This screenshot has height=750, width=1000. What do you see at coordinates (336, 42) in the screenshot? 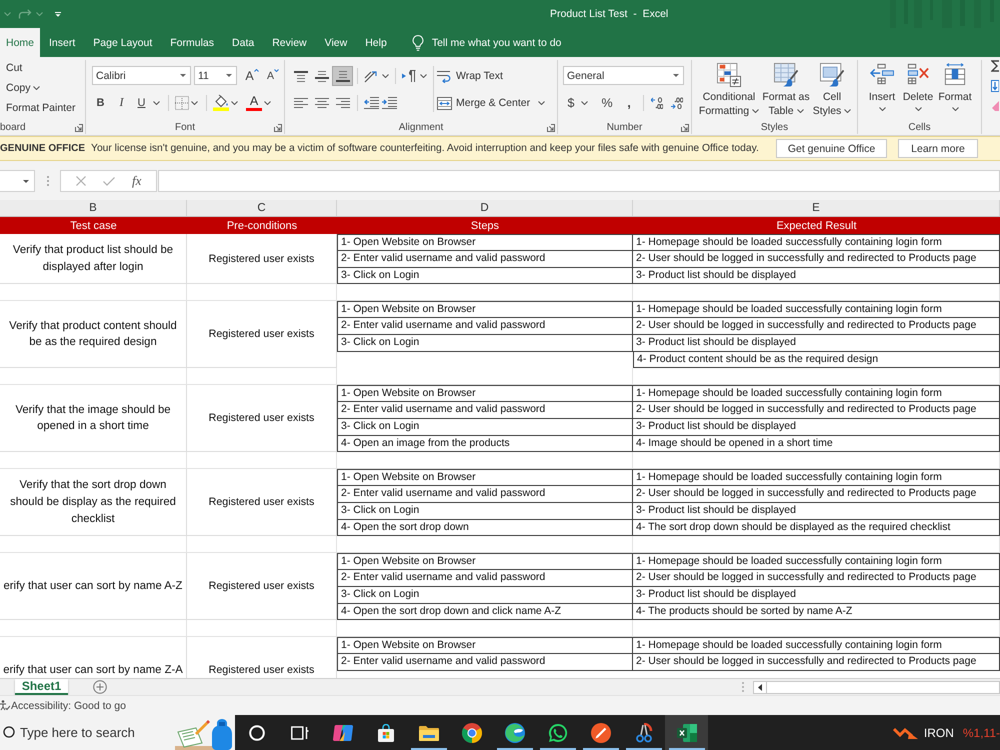
I see `ribbon-tab: View` at bounding box center [336, 42].